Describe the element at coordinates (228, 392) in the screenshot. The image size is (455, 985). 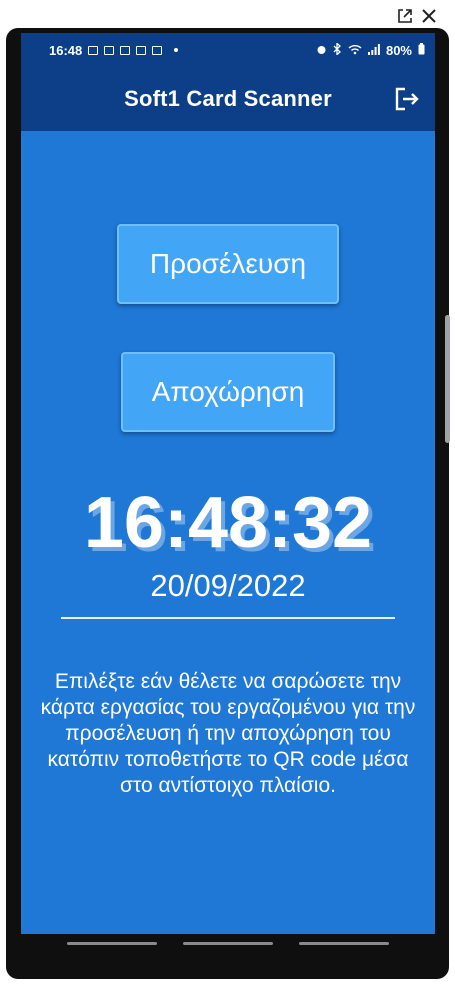
I see `departure-button: Αποχώρηση` at that location.